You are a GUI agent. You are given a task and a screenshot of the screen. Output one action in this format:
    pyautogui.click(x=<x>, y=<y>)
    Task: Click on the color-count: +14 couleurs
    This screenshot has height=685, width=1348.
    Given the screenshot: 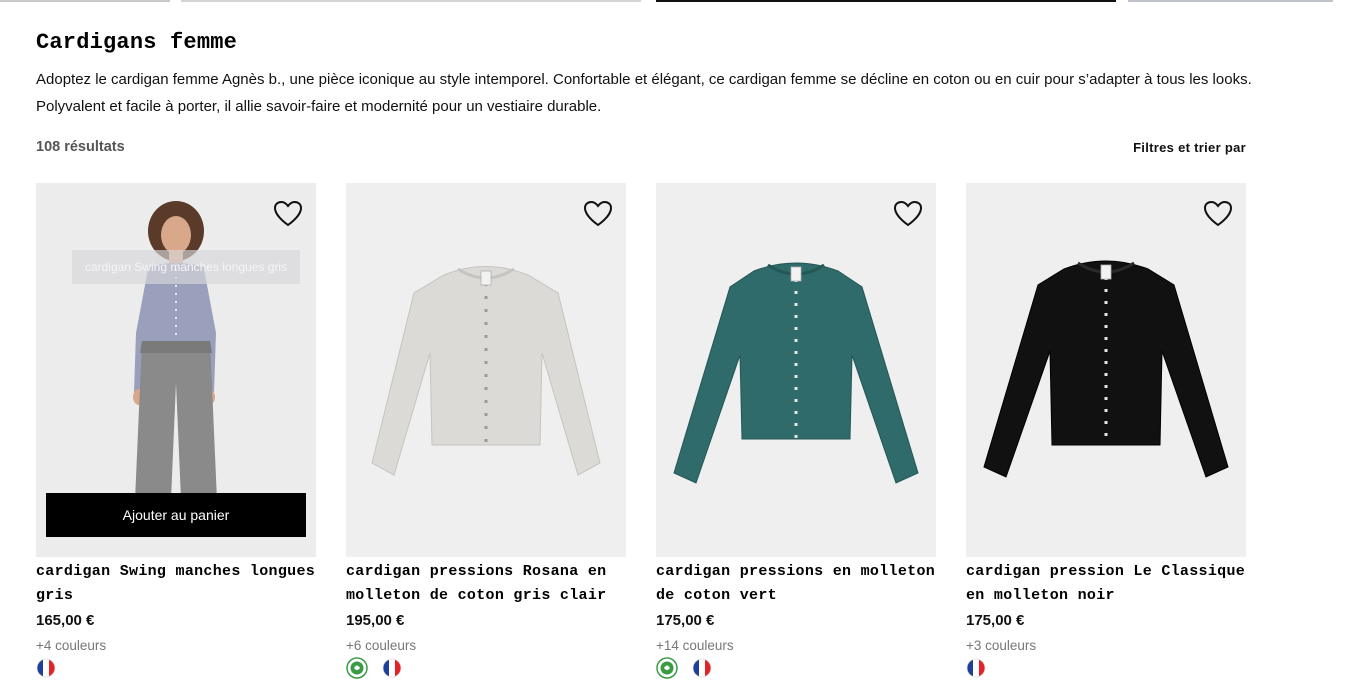 What is the action you would take?
    pyautogui.click(x=796, y=646)
    